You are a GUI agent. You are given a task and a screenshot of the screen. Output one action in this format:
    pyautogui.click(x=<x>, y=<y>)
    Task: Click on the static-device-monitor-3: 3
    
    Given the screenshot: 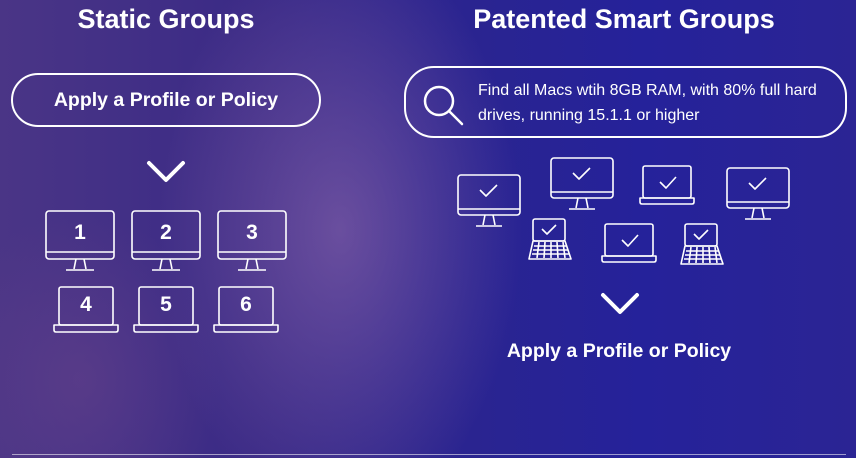 What is the action you would take?
    pyautogui.click(x=252, y=241)
    